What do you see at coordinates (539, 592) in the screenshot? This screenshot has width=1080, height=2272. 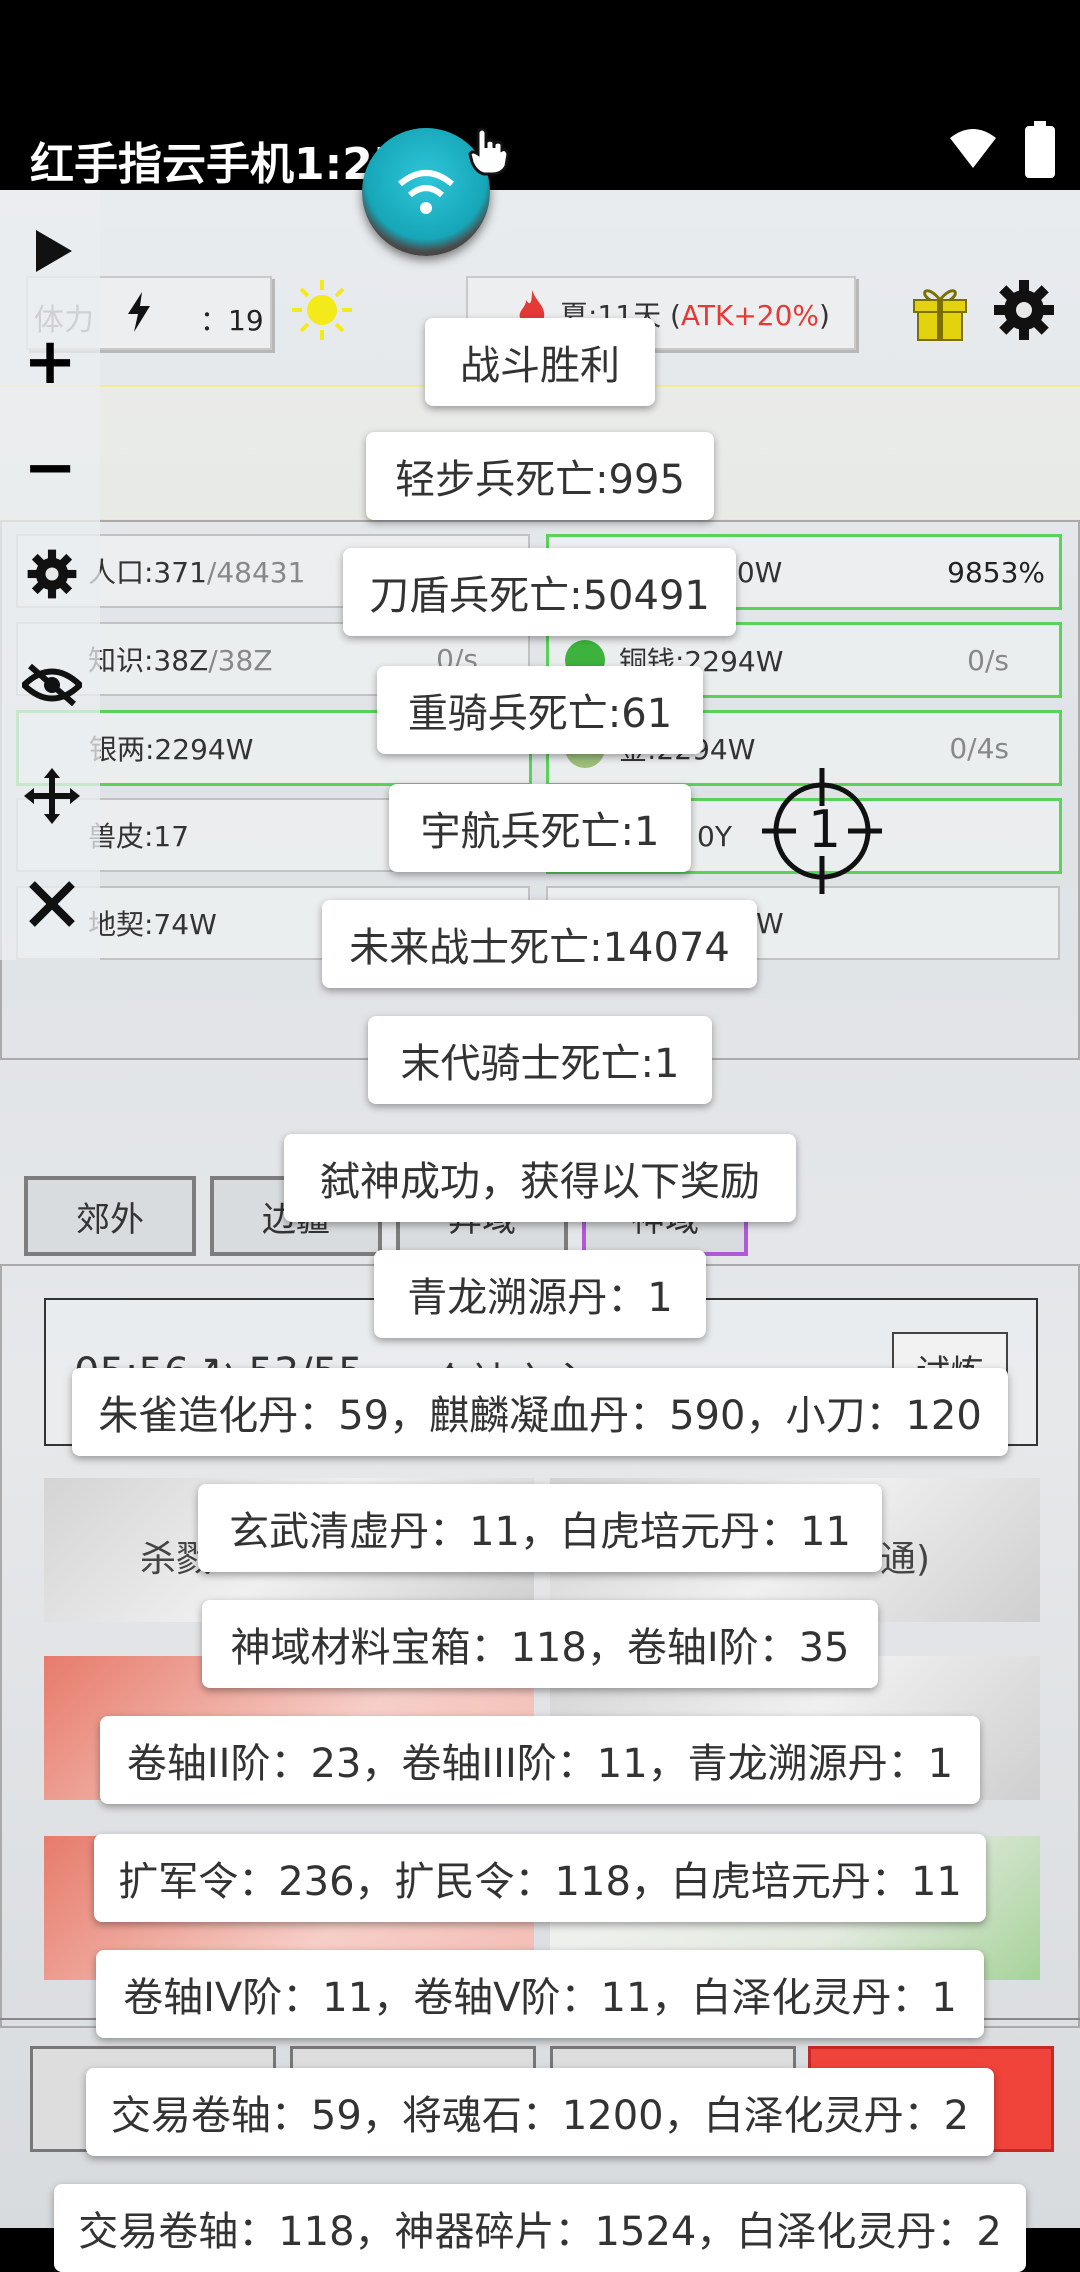 I see `toast-message: 刀盾兵死亡:50491` at bounding box center [539, 592].